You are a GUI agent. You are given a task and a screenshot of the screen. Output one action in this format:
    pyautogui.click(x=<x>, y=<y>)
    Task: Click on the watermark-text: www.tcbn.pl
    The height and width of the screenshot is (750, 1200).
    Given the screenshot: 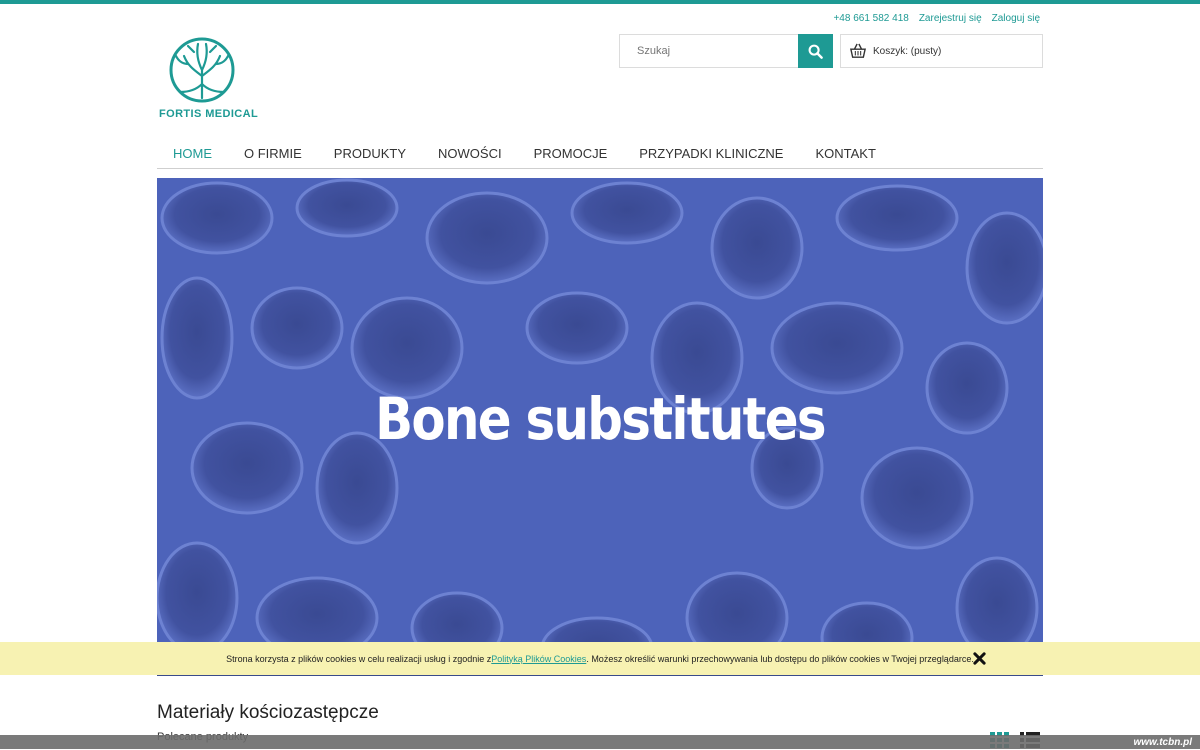 What is the action you would take?
    pyautogui.click(x=1162, y=742)
    